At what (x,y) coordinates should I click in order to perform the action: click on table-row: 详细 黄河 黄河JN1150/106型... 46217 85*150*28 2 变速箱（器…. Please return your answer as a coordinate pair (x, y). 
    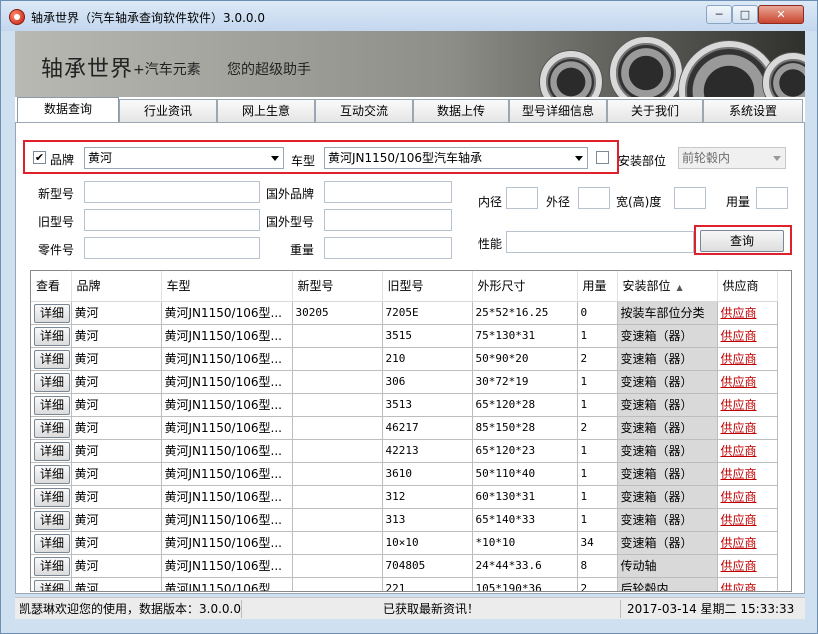
    Looking at the image, I should click on (404, 428).